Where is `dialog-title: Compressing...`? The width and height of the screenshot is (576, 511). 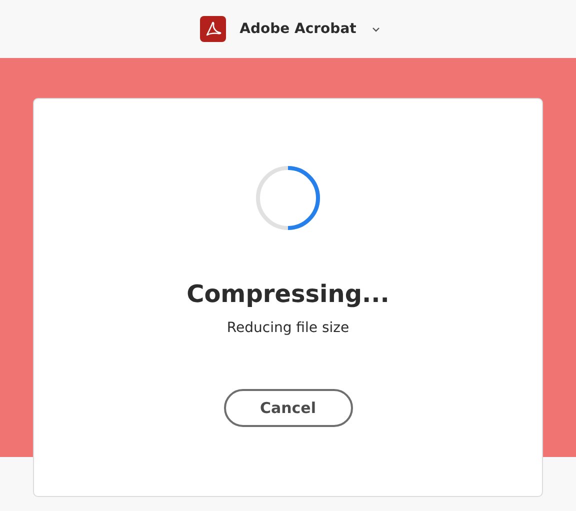
dialog-title: Compressing... is located at coordinates (288, 294).